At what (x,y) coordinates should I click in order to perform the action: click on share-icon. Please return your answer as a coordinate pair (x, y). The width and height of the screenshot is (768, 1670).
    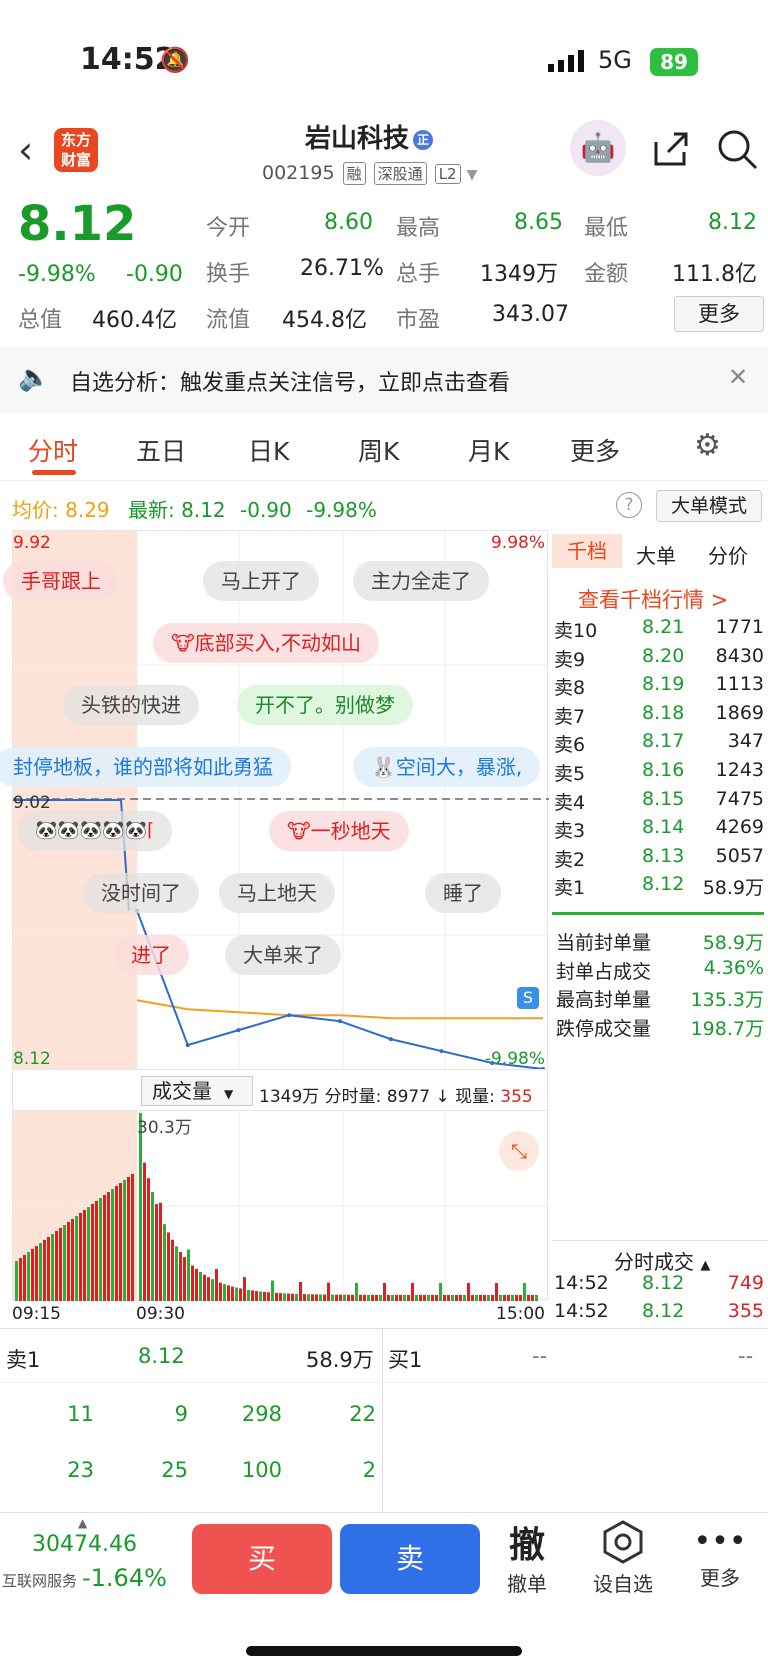
    Looking at the image, I should click on (670, 150).